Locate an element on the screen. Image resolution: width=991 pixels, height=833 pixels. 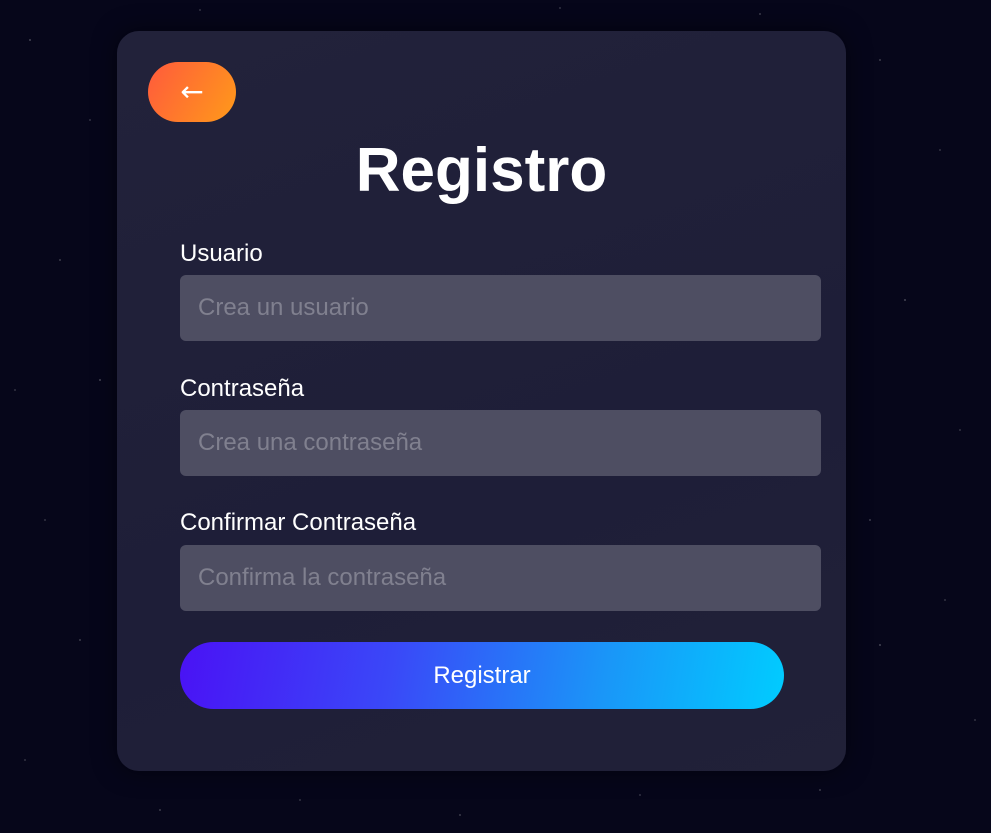
password-input is located at coordinates (500, 443).